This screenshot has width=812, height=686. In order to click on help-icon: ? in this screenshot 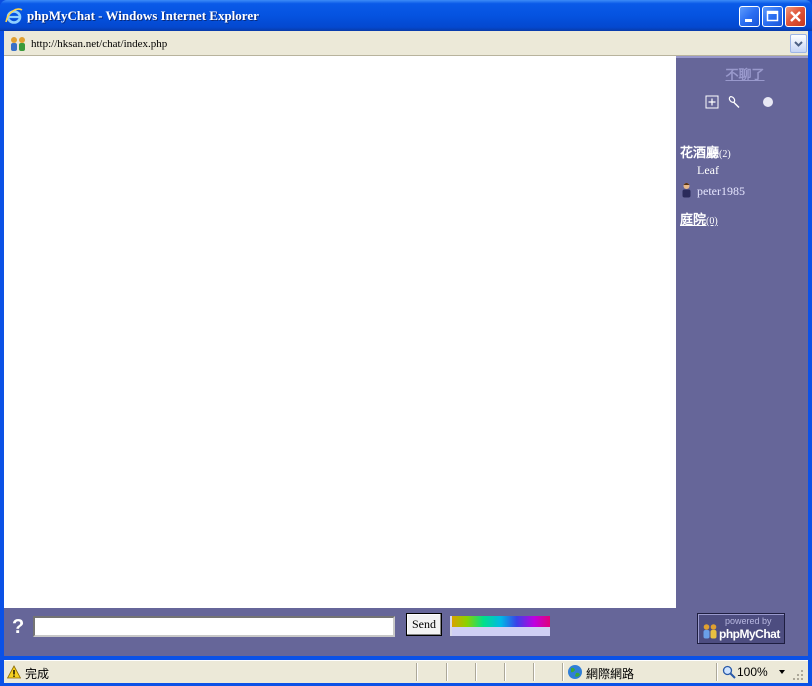, I will do `click(18, 627)`.